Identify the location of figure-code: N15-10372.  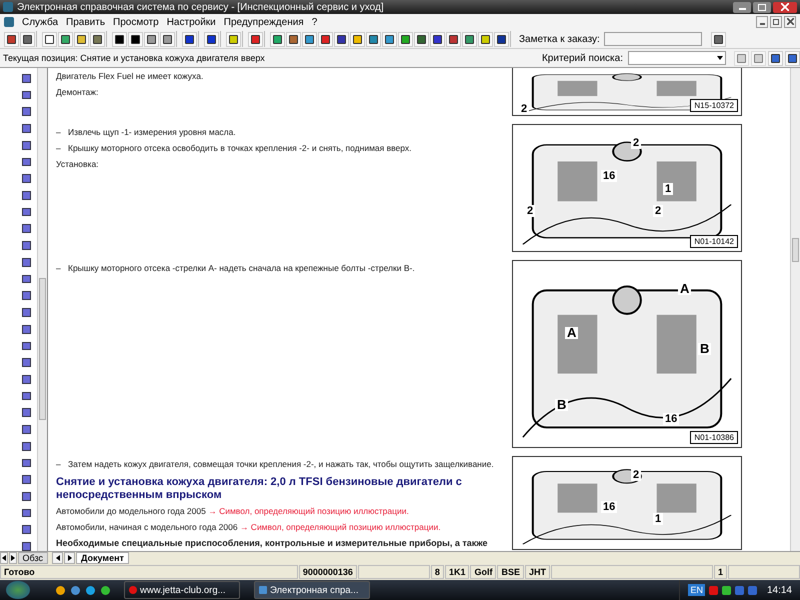
(714, 105).